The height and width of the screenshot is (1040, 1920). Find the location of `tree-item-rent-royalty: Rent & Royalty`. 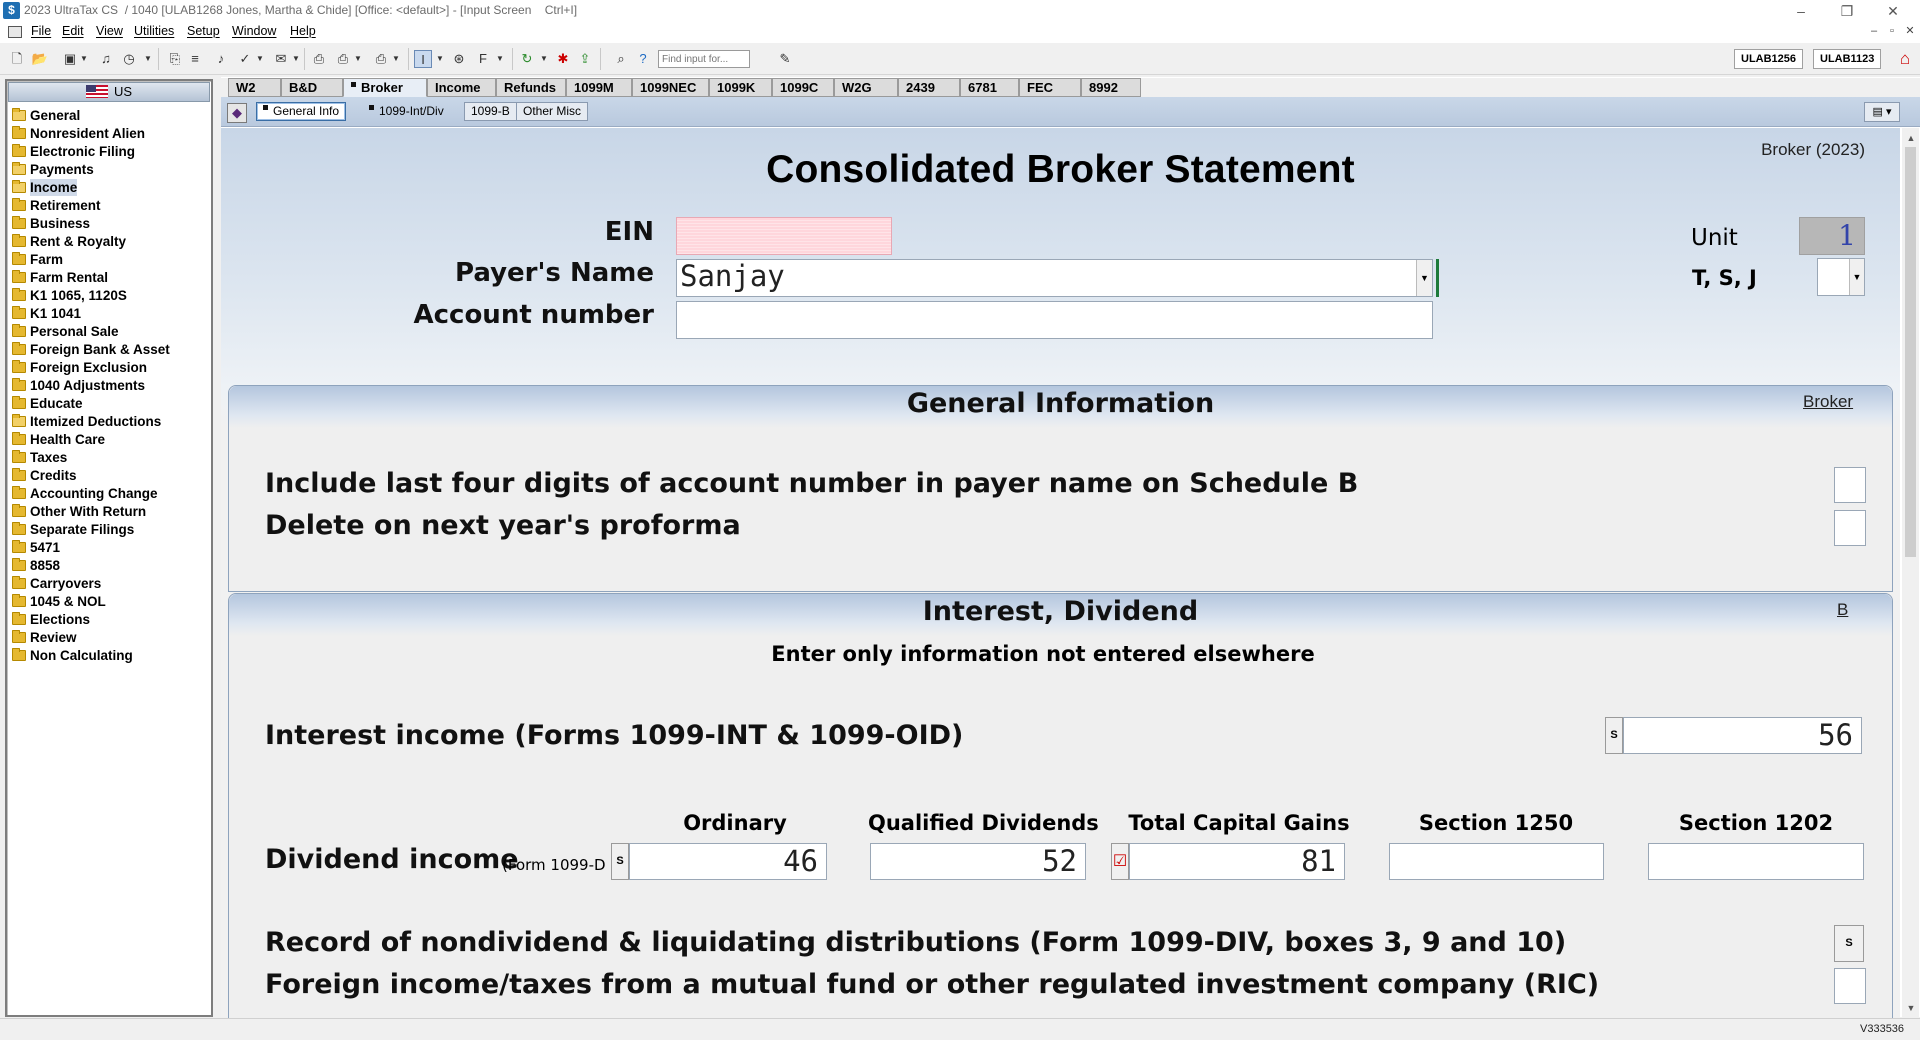

tree-item-rent-royalty: Rent & Royalty is located at coordinates (69, 241).